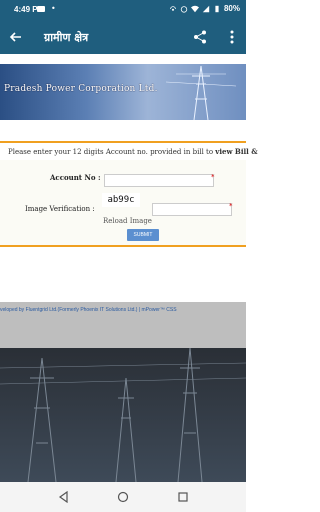 Image resolution: width=320 pixels, height=512 pixels. I want to click on image-verification-label: Image Verification :, so click(60, 209).